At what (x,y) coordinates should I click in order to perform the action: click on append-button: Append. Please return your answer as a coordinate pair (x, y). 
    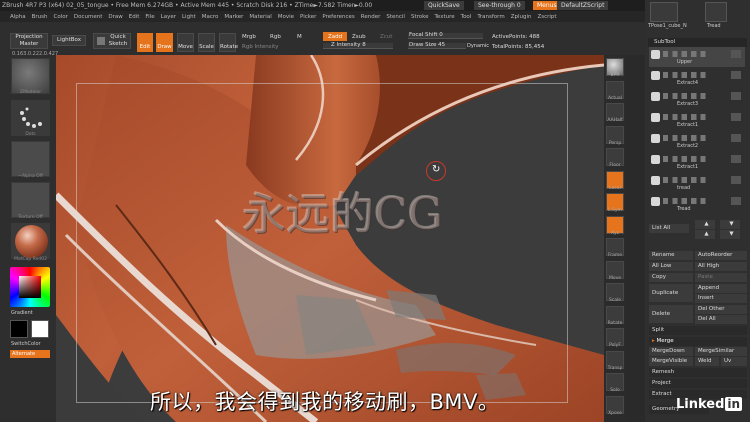
    Looking at the image, I should click on (721, 288).